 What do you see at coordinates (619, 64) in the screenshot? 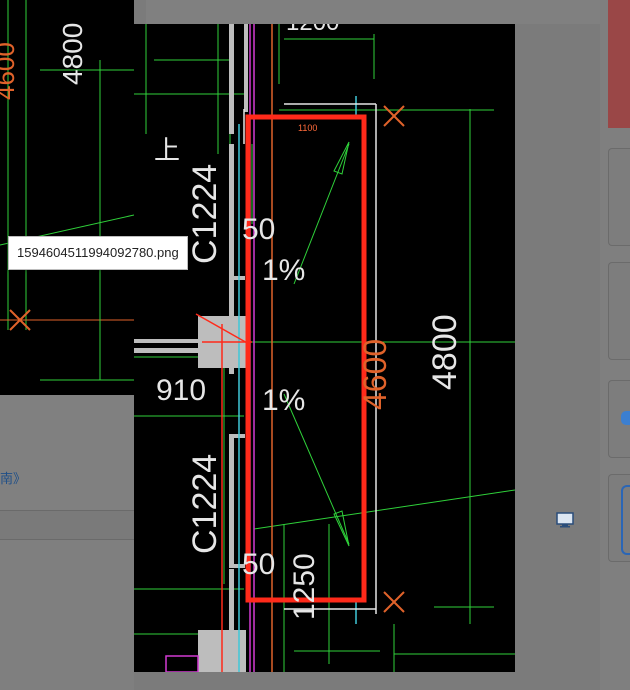
I see `right-banner-ad` at bounding box center [619, 64].